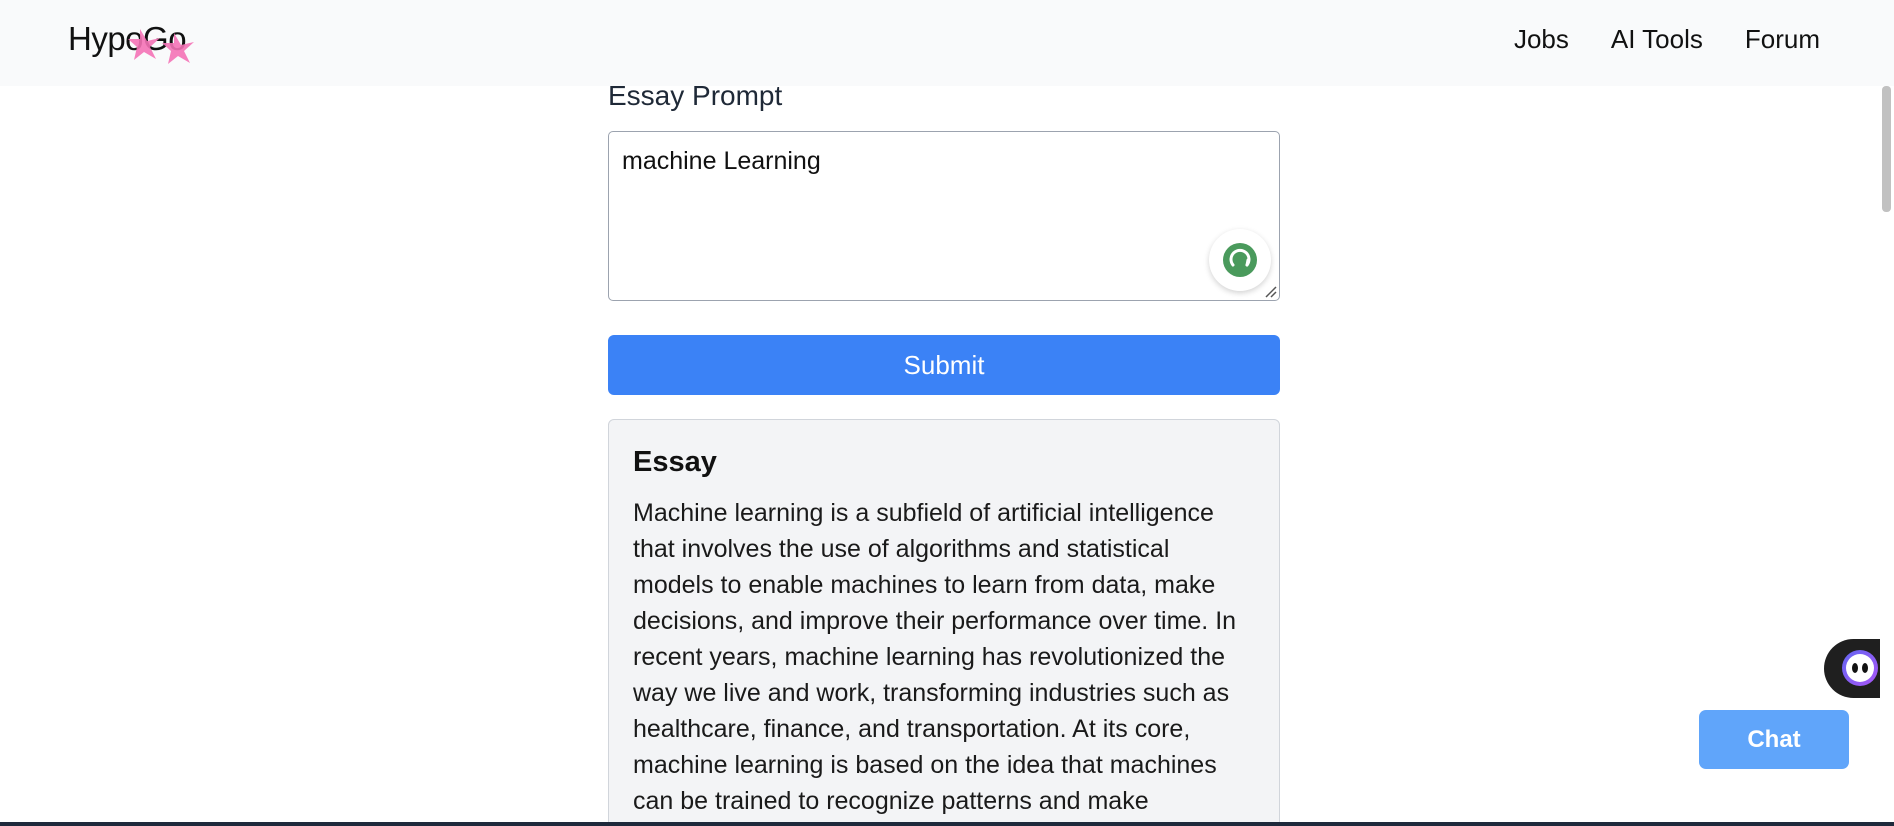 The image size is (1894, 826). What do you see at coordinates (1860, 668) in the screenshot?
I see `chat-bot-icon` at bounding box center [1860, 668].